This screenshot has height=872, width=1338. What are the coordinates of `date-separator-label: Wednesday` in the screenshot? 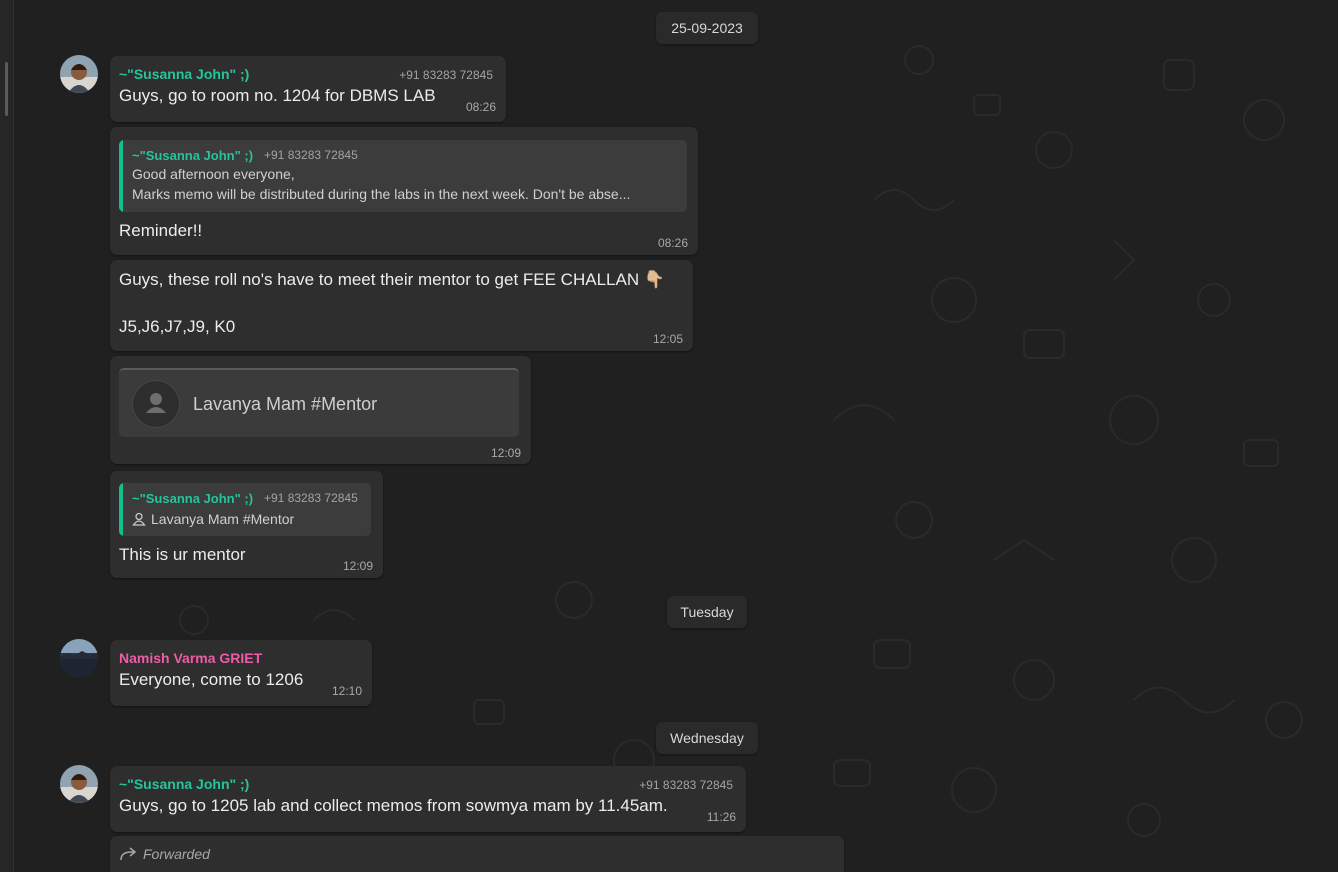 It's located at (707, 738).